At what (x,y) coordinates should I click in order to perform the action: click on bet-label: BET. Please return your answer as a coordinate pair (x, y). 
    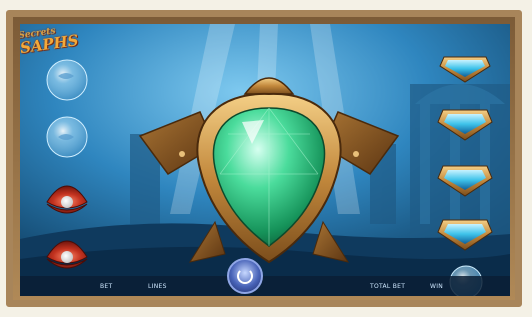
    Looking at the image, I should click on (106, 286).